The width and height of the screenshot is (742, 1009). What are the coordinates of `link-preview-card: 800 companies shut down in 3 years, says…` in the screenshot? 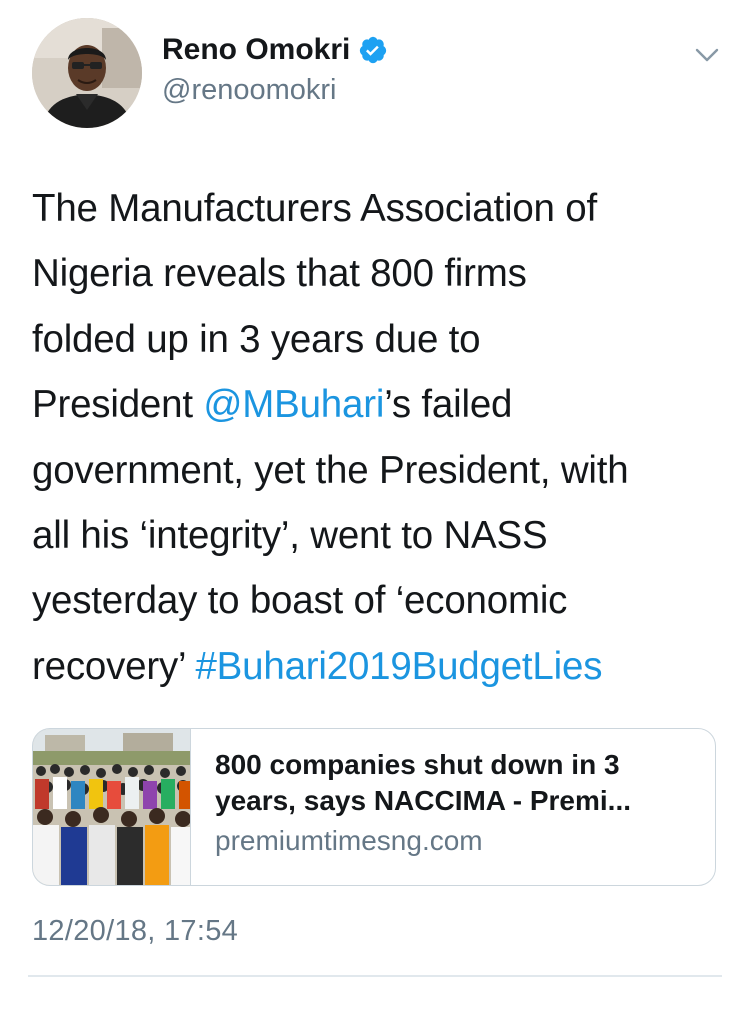 It's located at (374, 807).